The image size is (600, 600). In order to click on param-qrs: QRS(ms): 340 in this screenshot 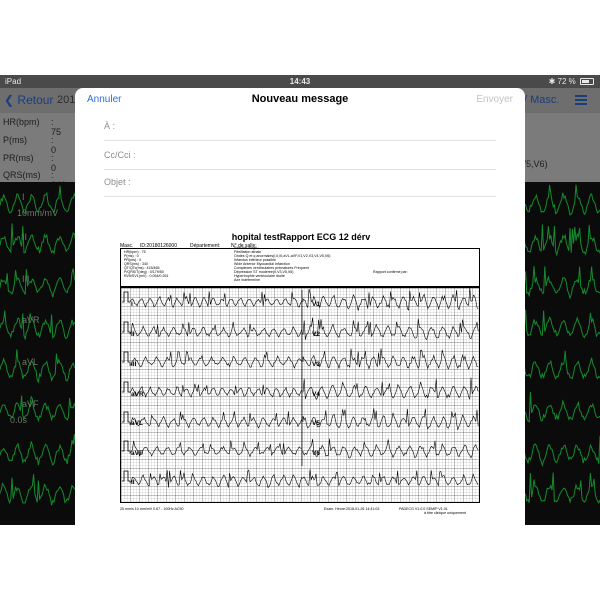, I will do `click(34, 180)`.